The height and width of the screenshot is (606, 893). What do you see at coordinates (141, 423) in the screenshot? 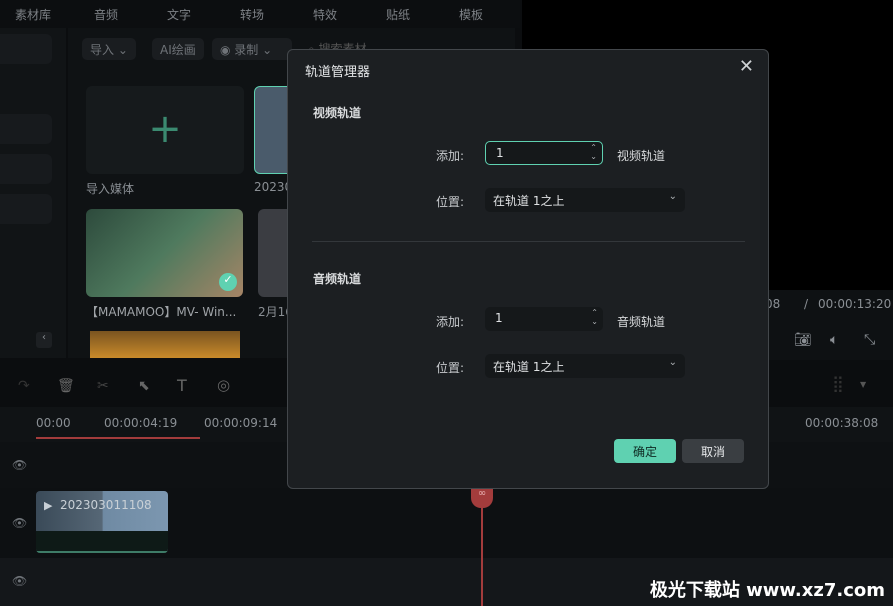
I see `ruler-label: 00:00:04:19` at bounding box center [141, 423].